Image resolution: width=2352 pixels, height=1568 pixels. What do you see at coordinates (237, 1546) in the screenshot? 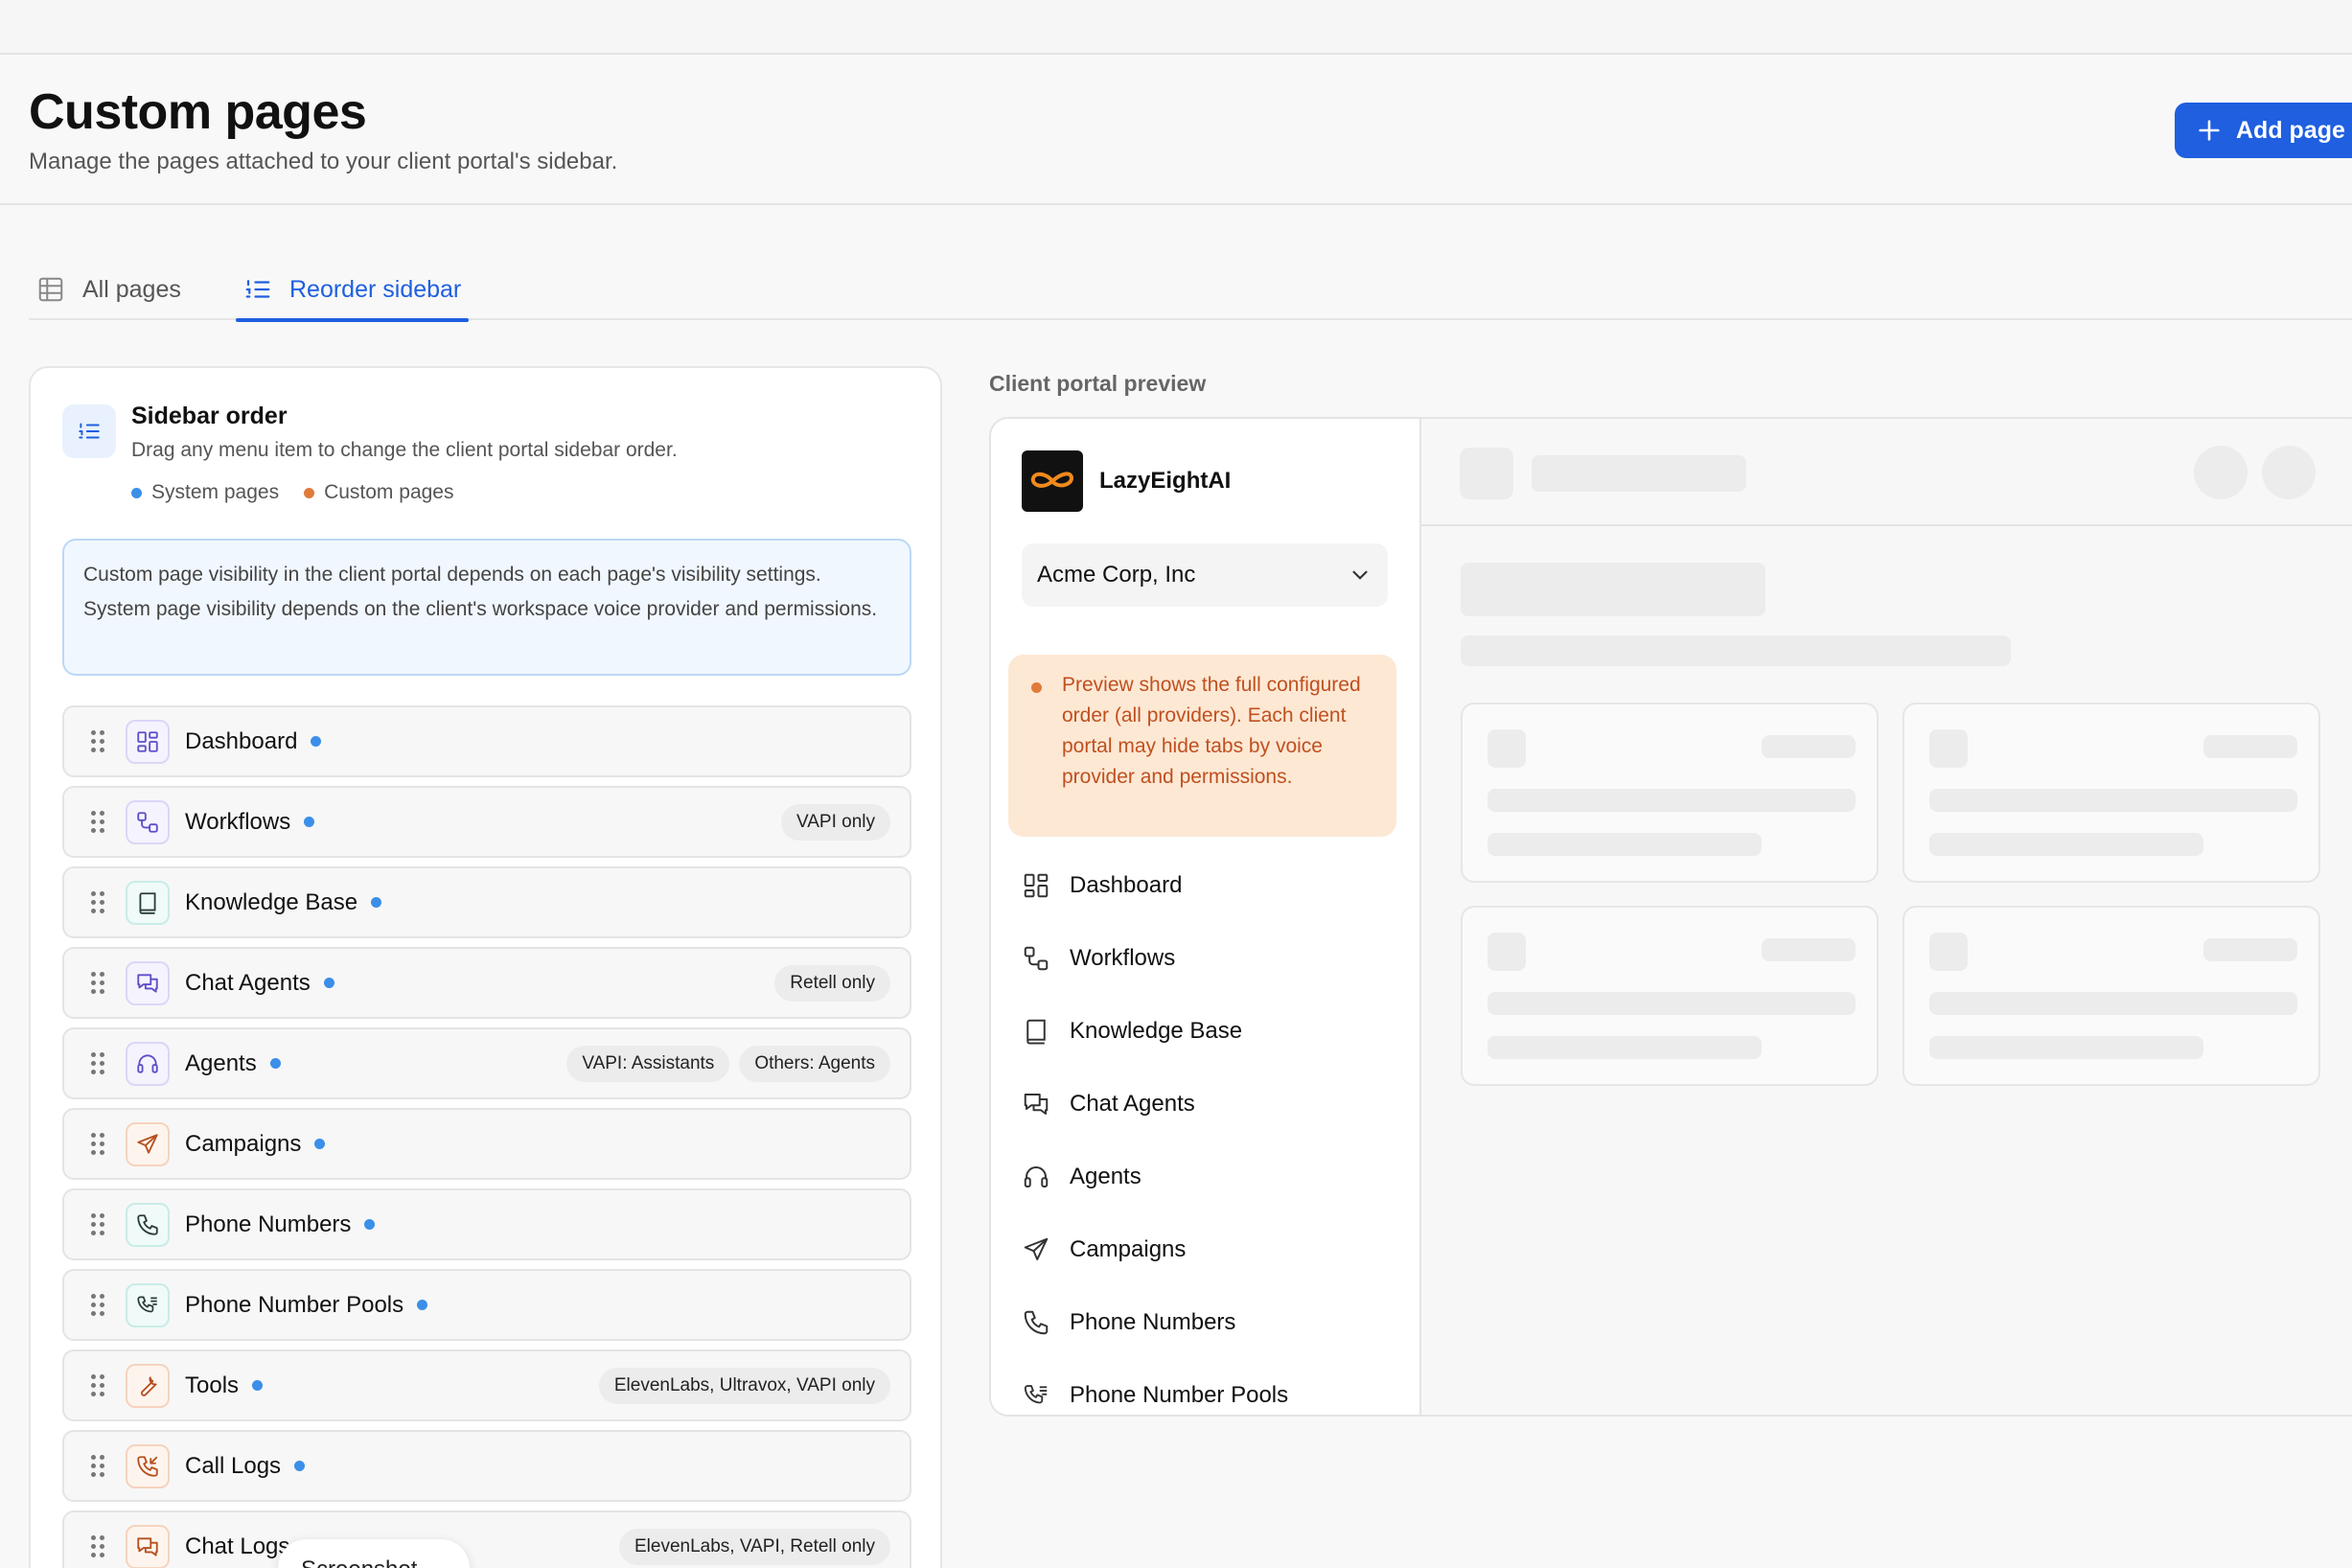
I see `sidebar-item-label: Chat Logs` at bounding box center [237, 1546].